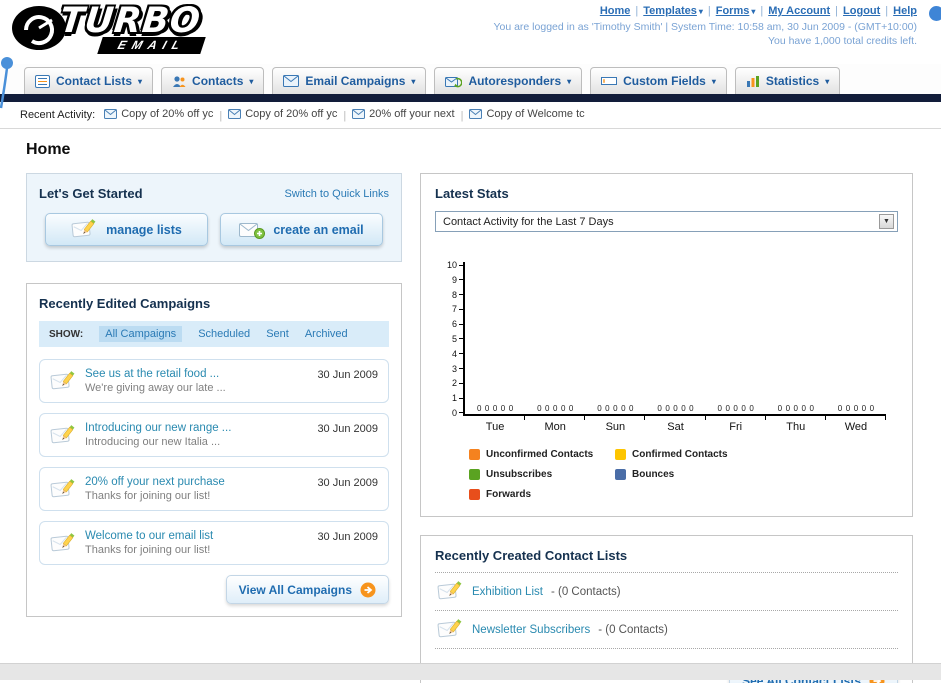 The height and width of the screenshot is (683, 941). Describe the element at coordinates (349, 80) in the screenshot. I see `nav-tab-email-campaigns: Email Campaigns ▾` at that location.